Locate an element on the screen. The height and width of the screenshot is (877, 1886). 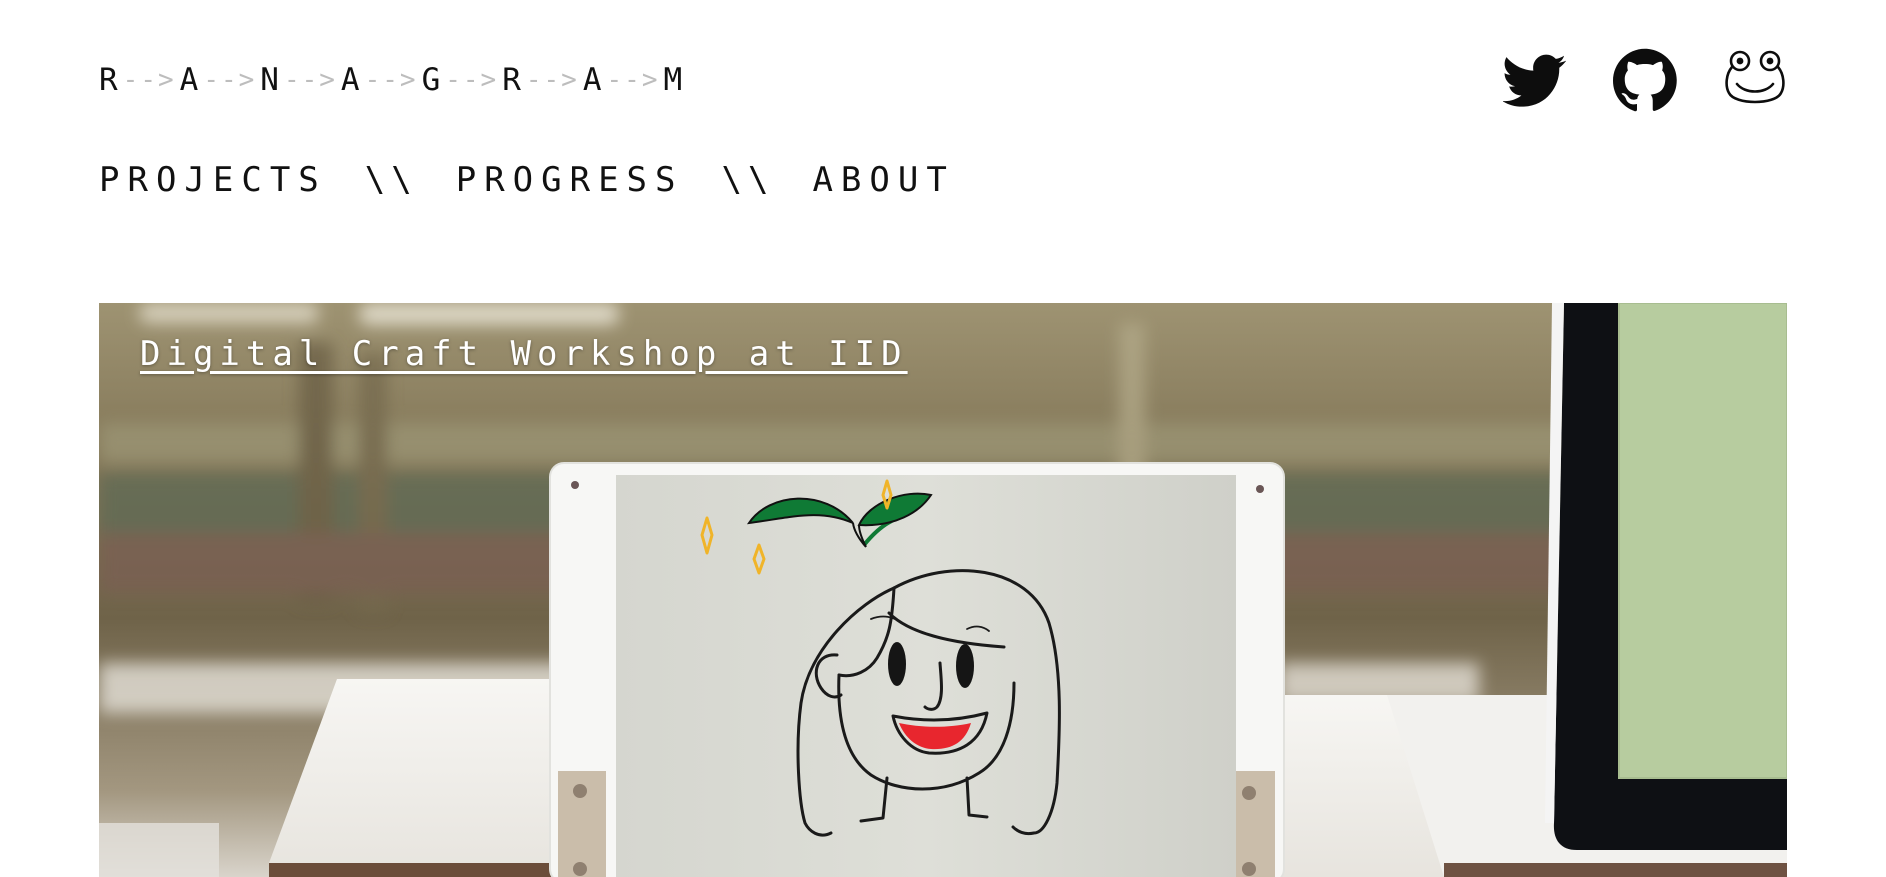
nav-projects: PROJECTS is located at coordinates (213, 180).